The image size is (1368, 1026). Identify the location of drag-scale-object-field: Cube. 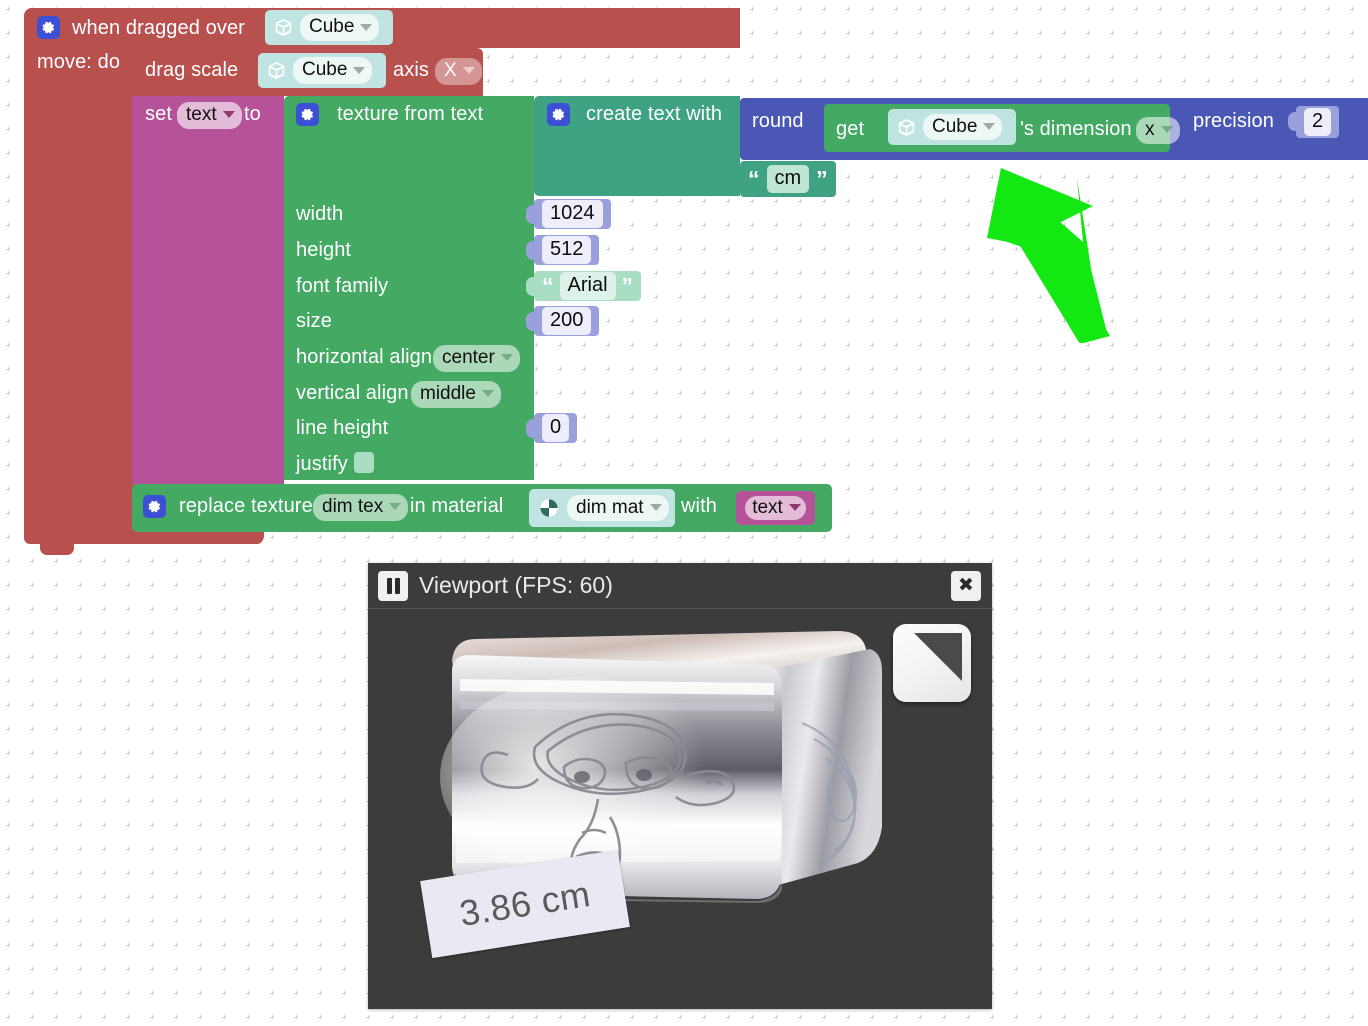
(322, 70).